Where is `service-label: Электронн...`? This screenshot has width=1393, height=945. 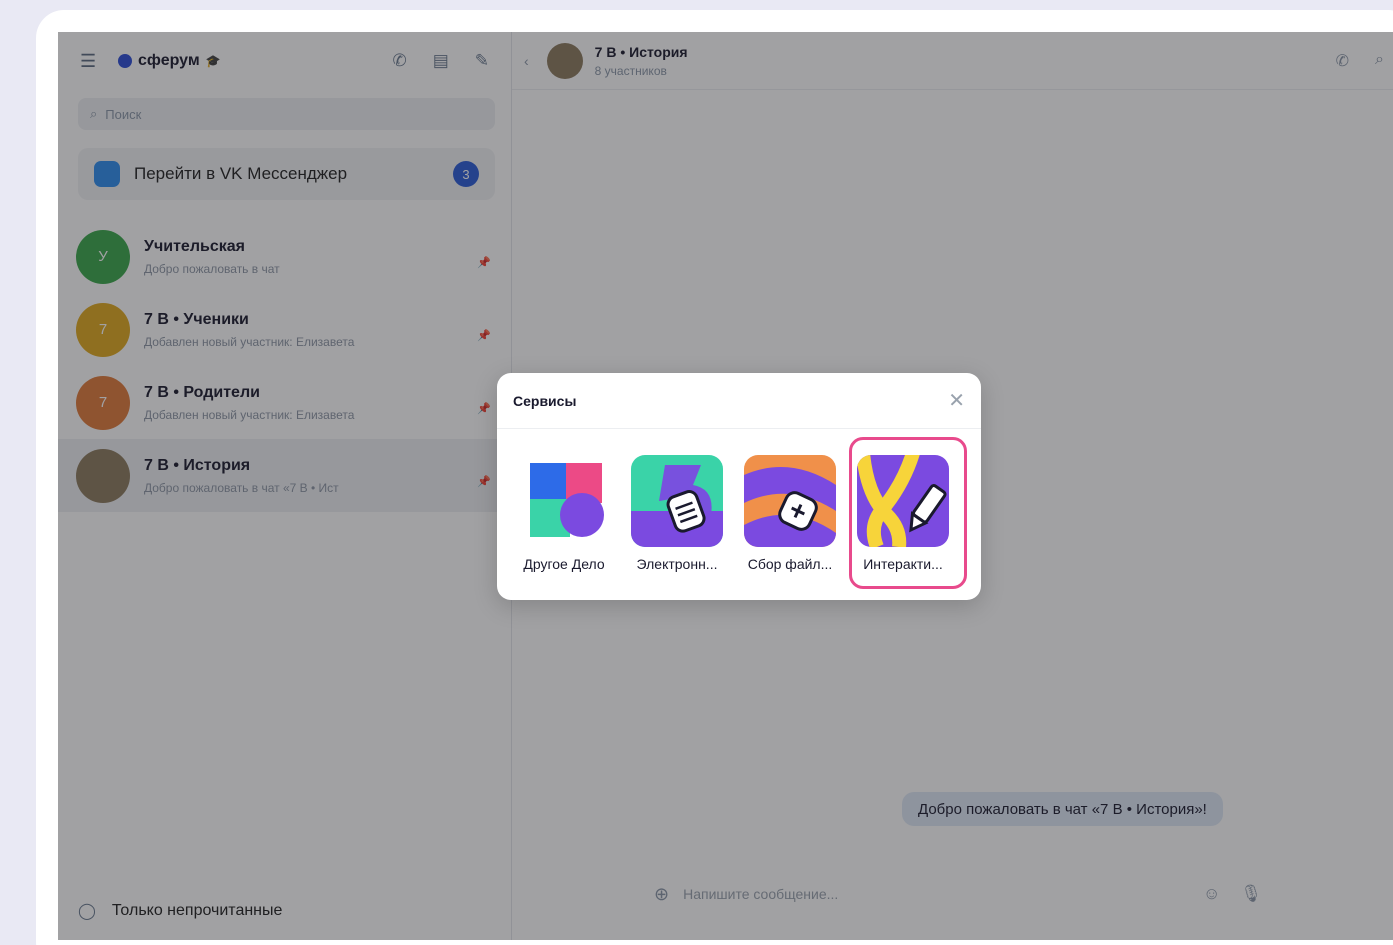 service-label: Электронн... is located at coordinates (677, 564).